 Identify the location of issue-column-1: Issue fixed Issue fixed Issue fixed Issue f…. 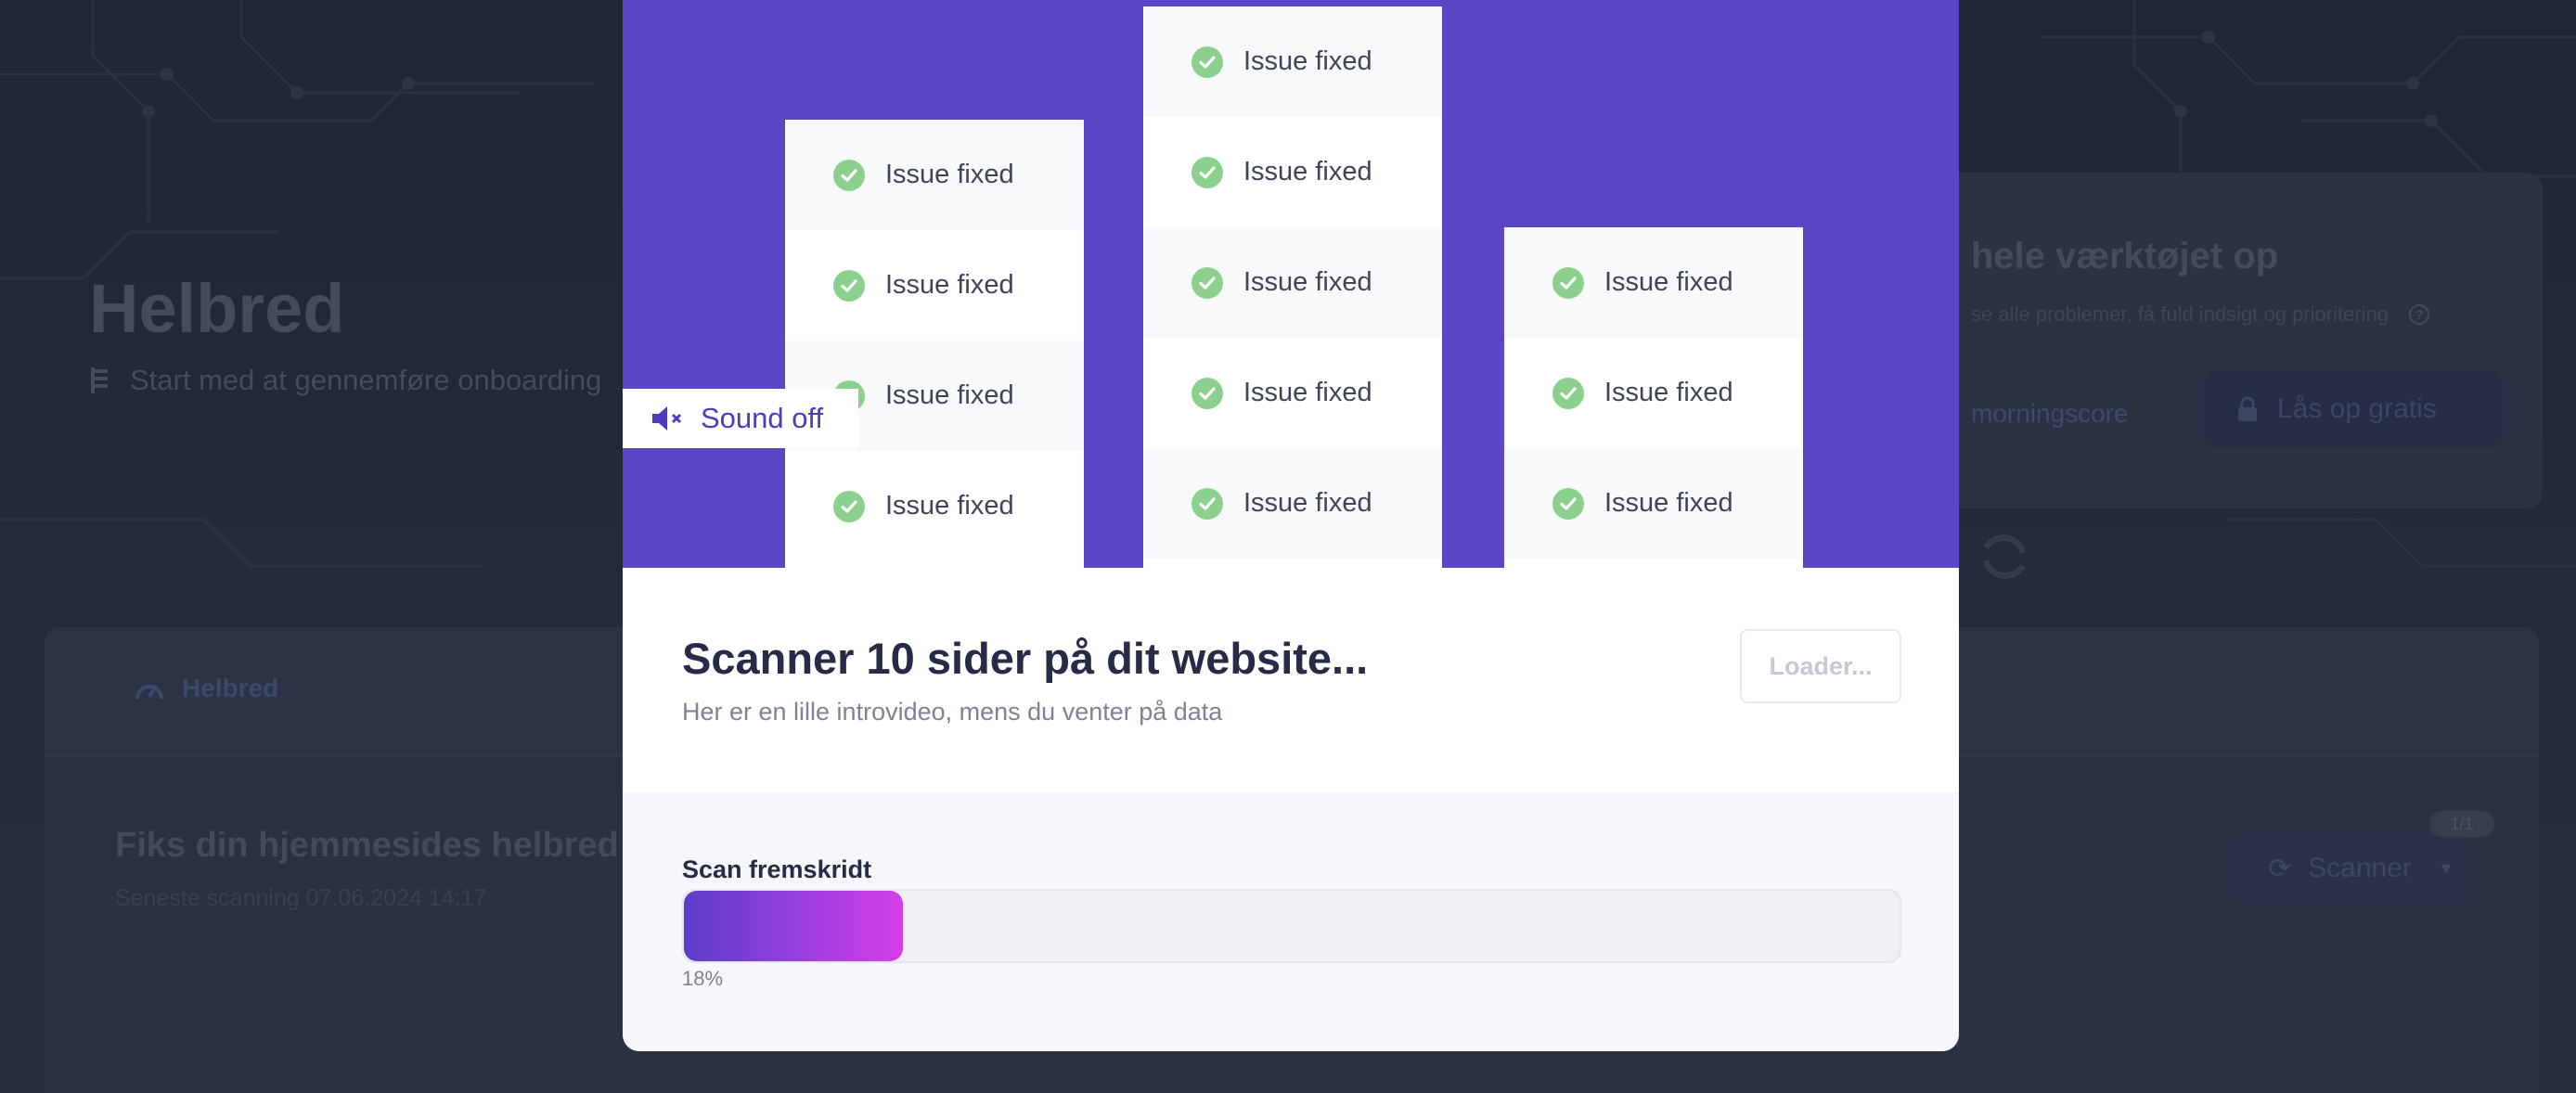
(934, 344).